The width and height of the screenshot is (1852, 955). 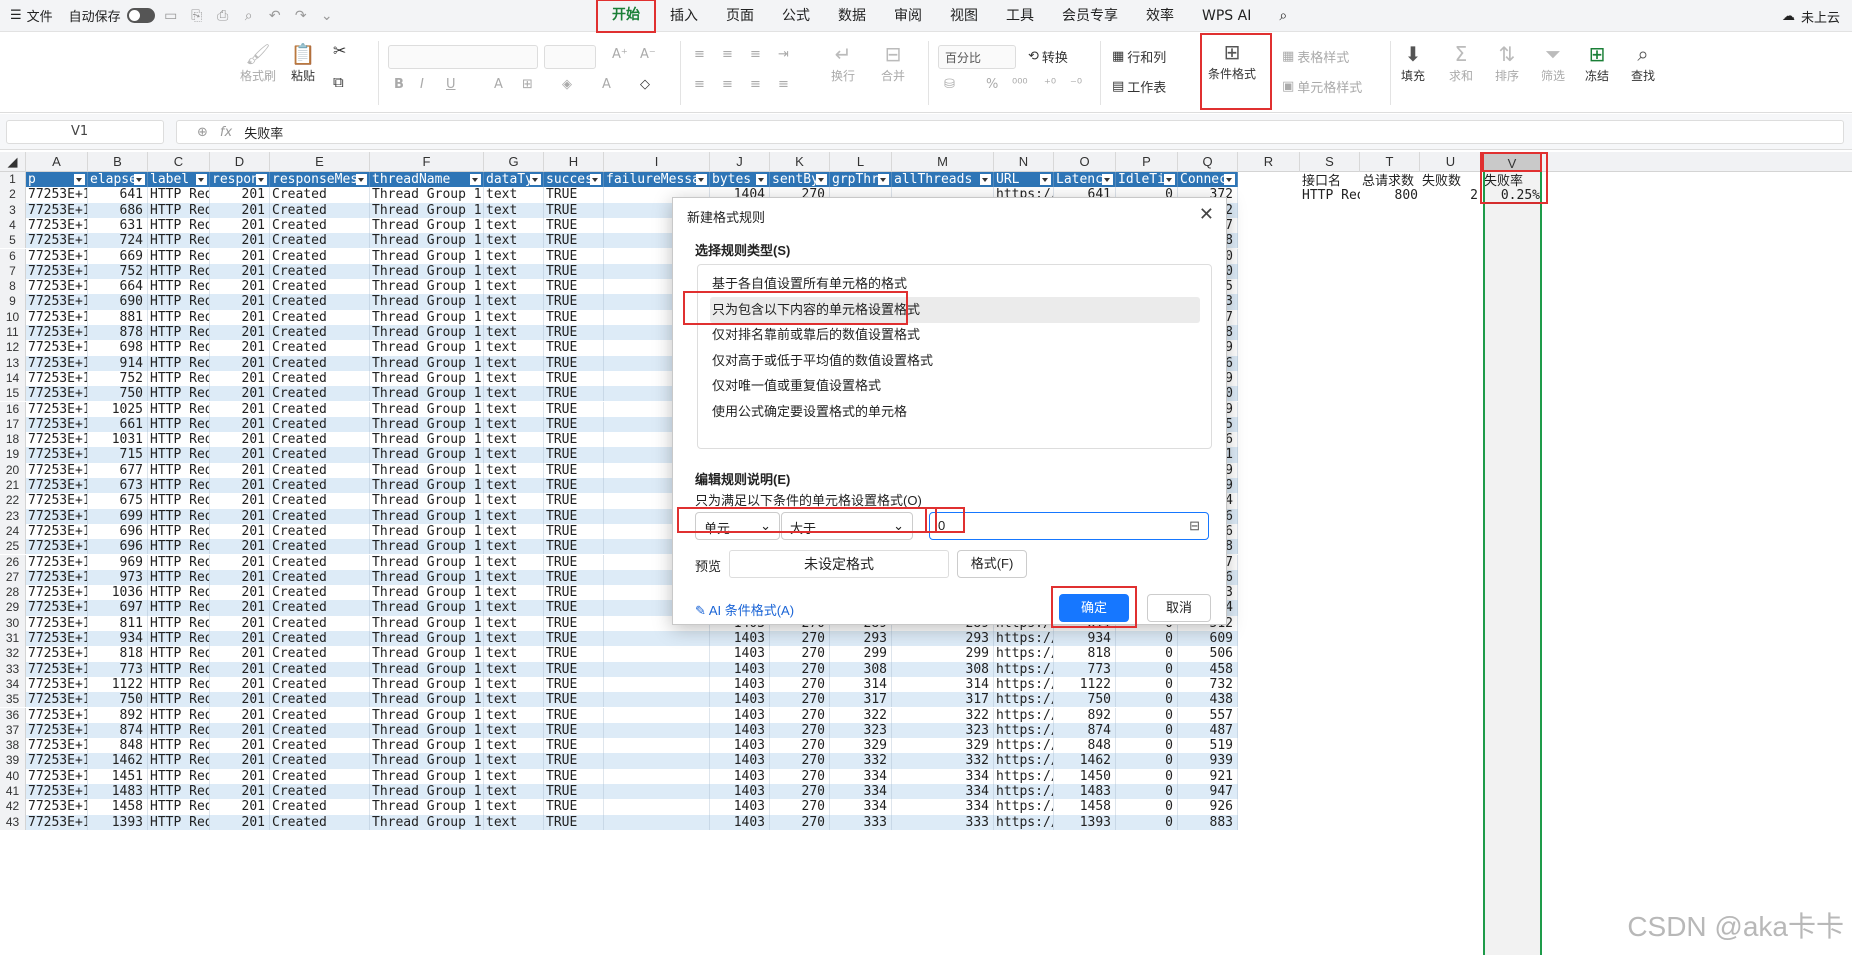 I want to click on row-header: 33, so click(x=13, y=669).